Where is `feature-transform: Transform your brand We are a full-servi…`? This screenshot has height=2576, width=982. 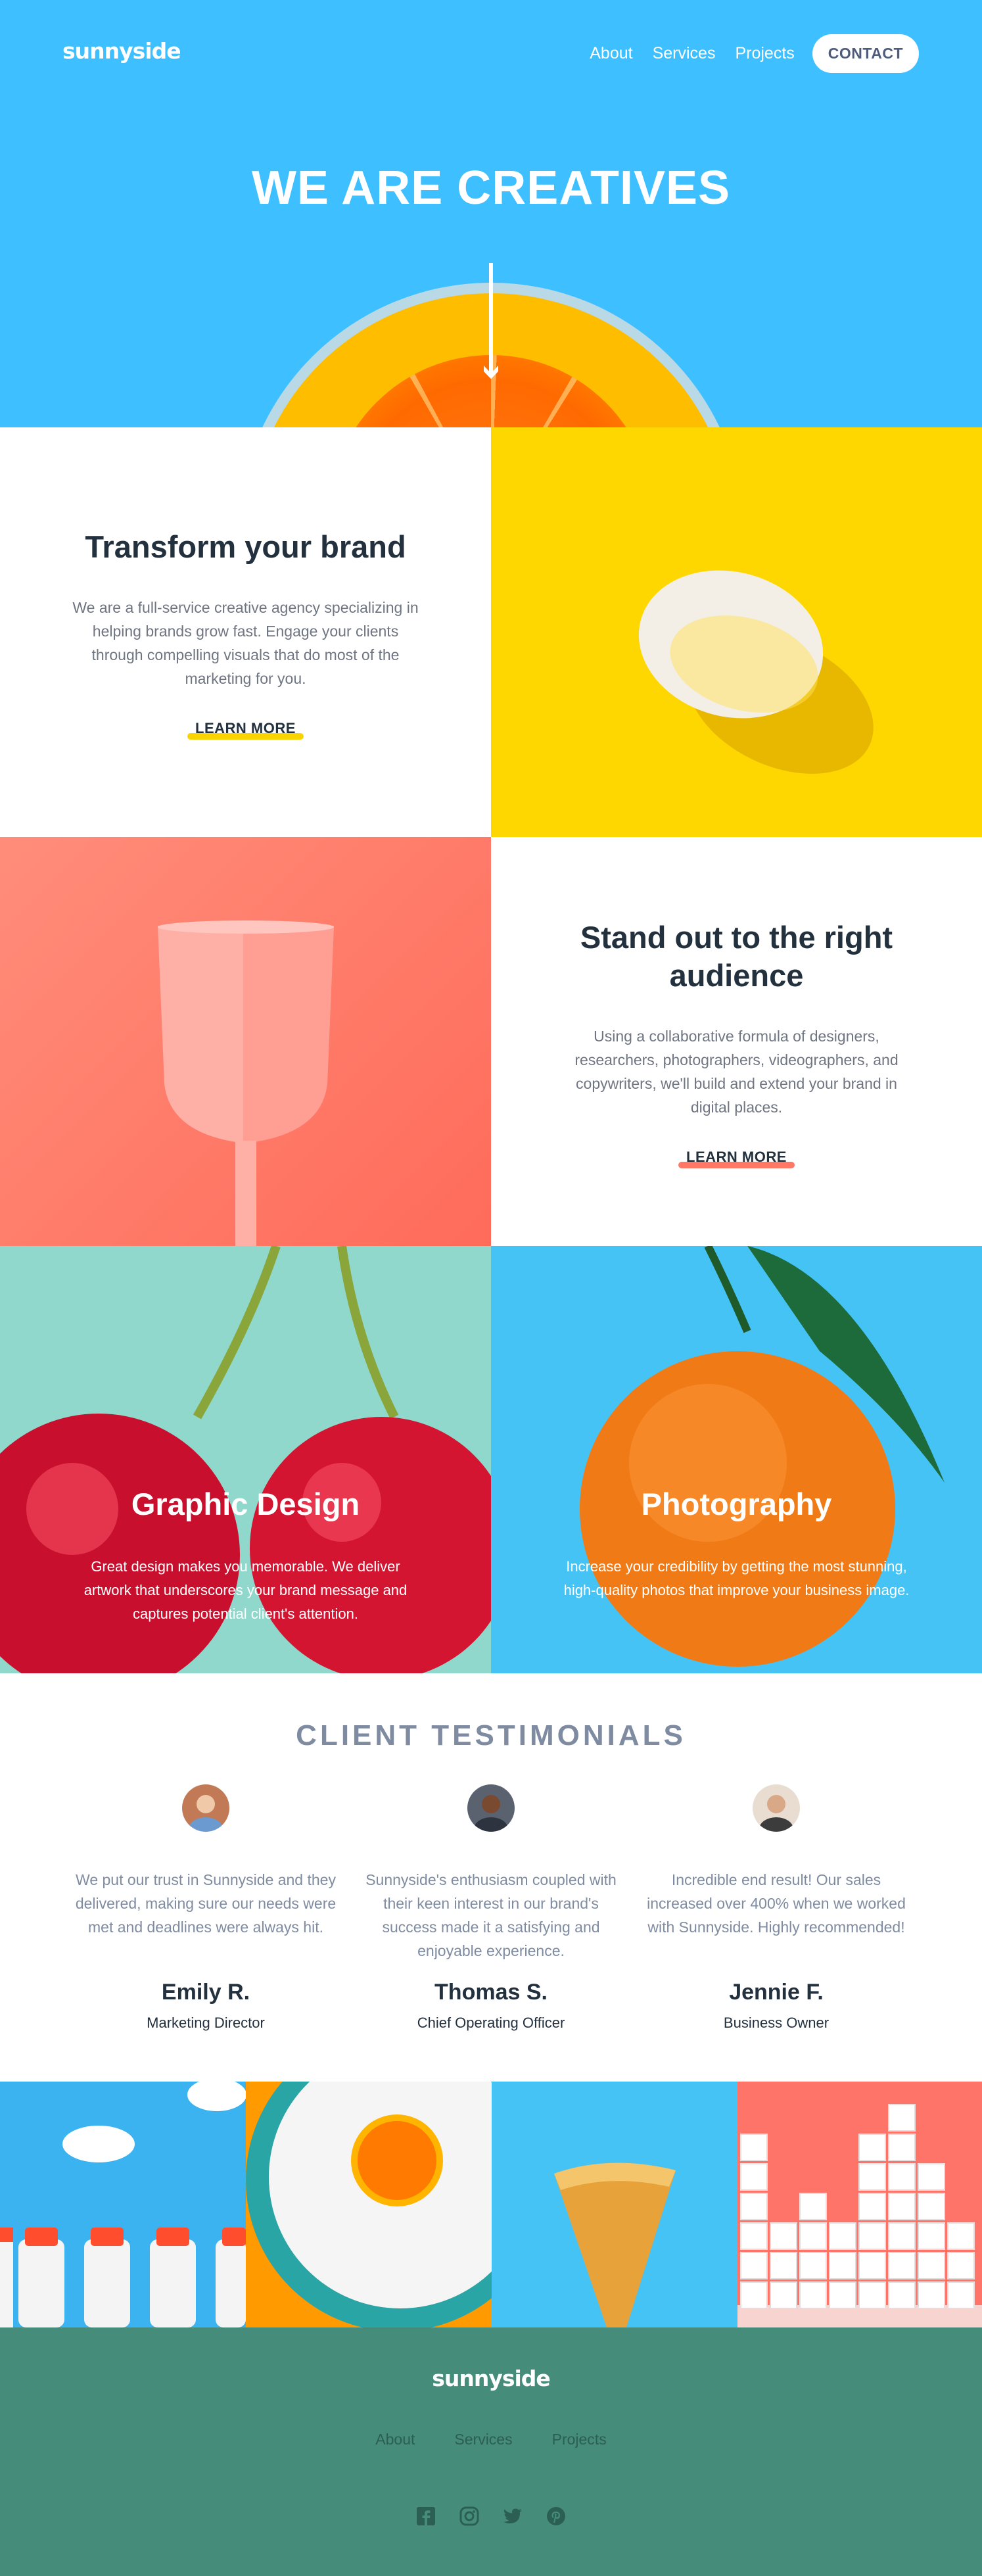 feature-transform: Transform your brand We are a full-servi… is located at coordinates (245, 632).